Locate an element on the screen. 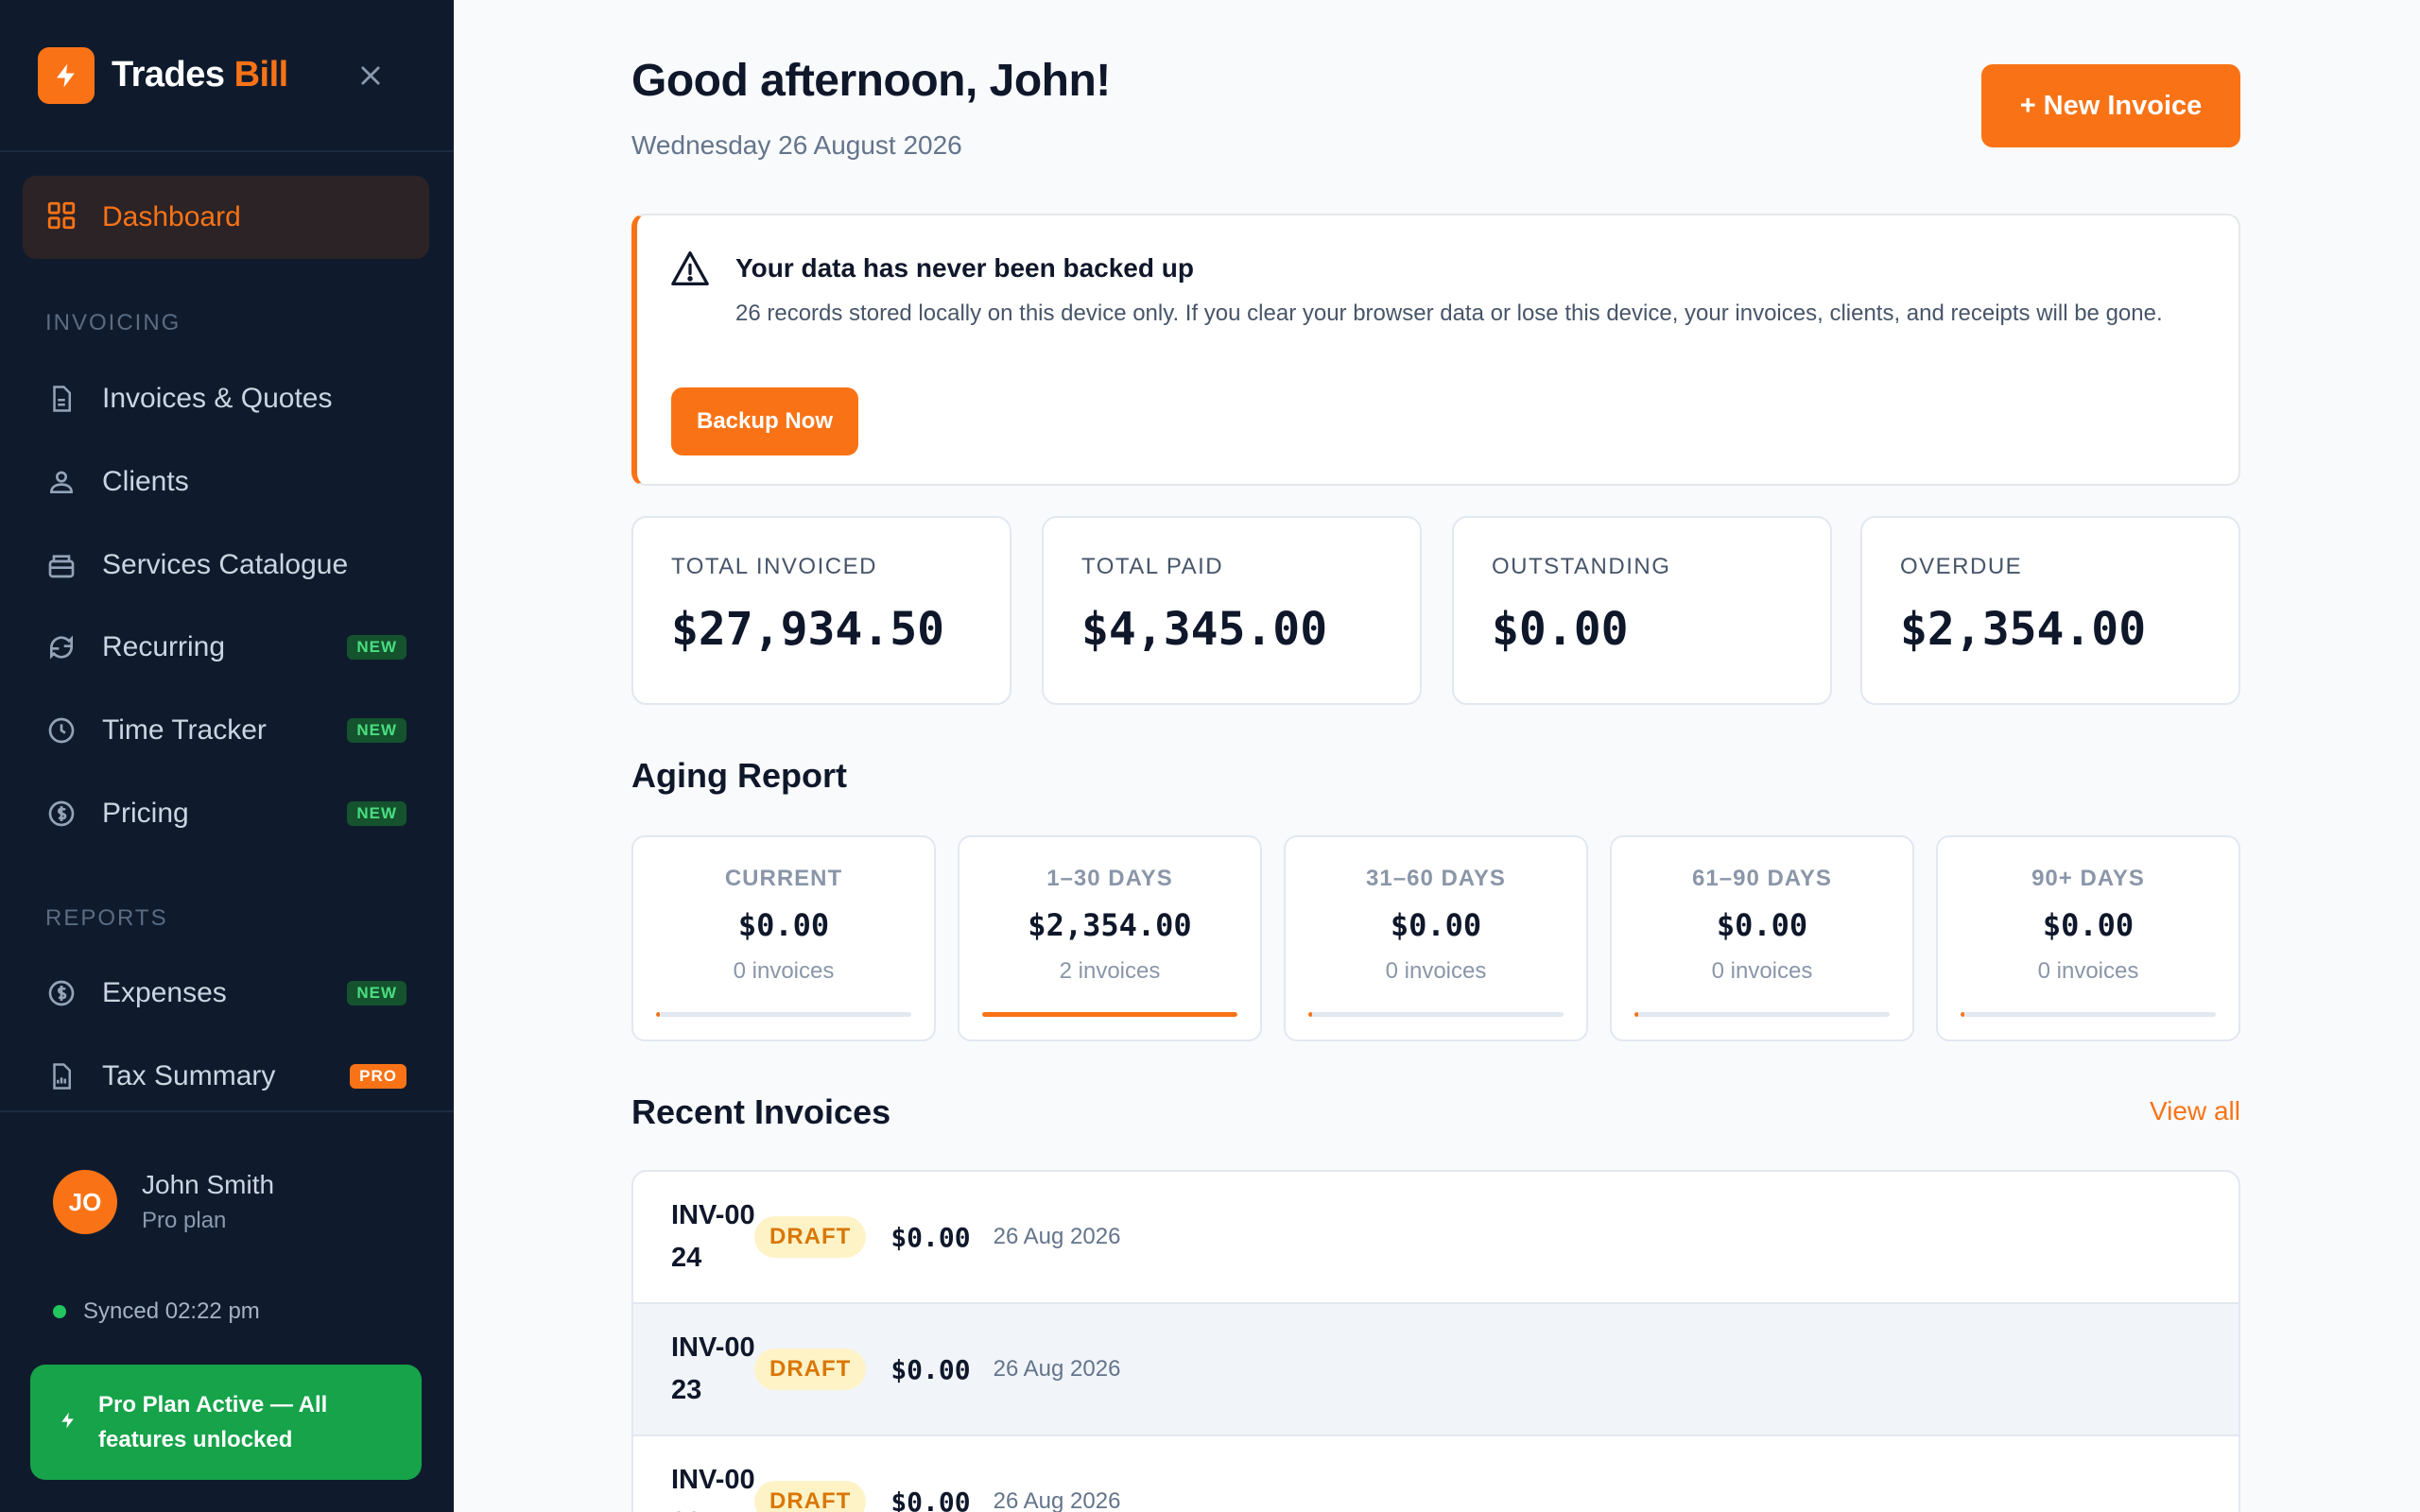  pro-plan-banner: Pro Plan Active — All features unlocked is located at coordinates (226, 1422).